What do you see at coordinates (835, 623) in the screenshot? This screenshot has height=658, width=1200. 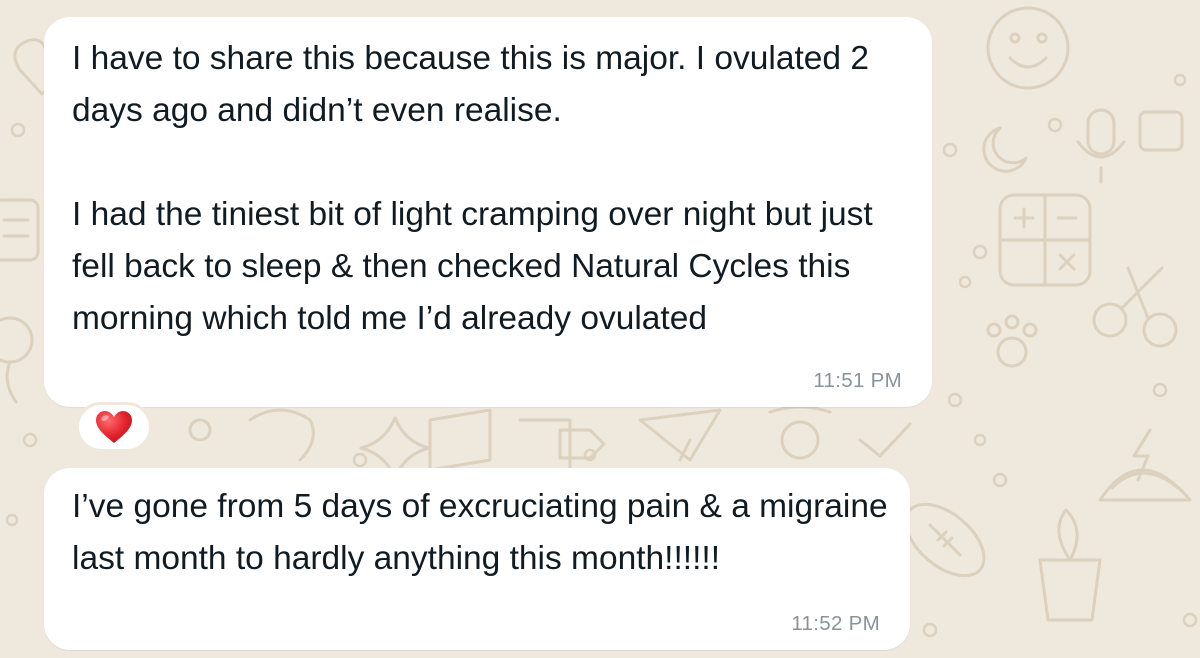 I see `message-timestamp: 11:52 PM` at bounding box center [835, 623].